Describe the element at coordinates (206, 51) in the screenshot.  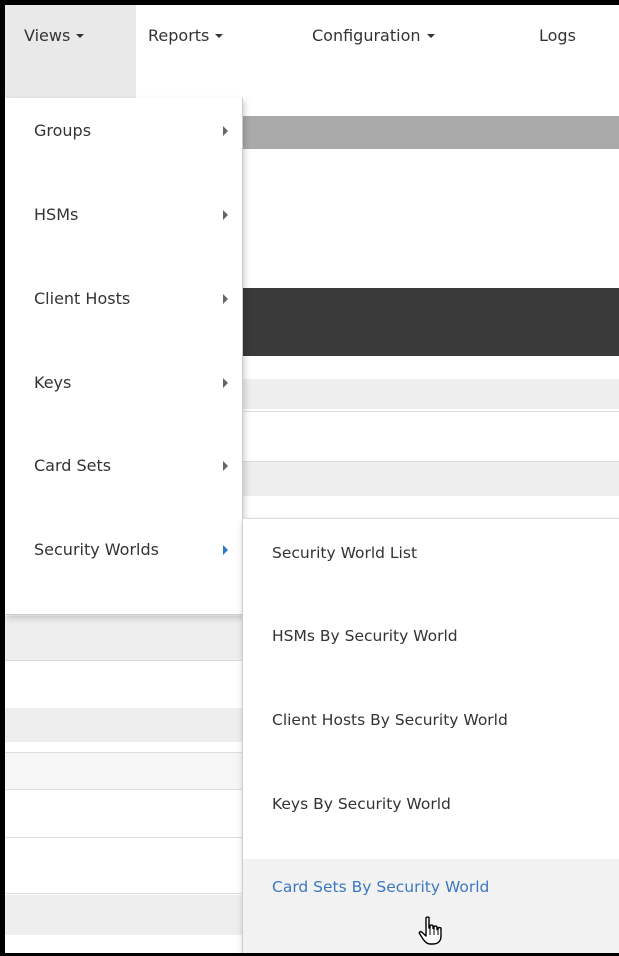
I see `nav-reports: Reports` at that location.